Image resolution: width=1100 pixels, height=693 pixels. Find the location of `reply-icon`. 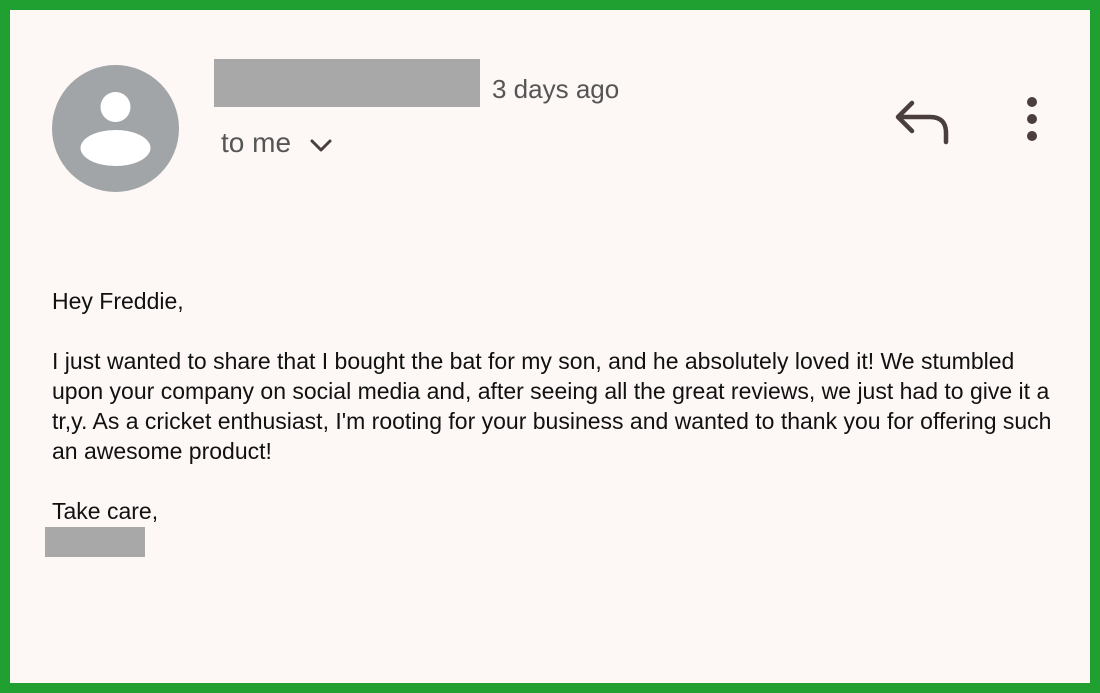

reply-icon is located at coordinates (922, 122).